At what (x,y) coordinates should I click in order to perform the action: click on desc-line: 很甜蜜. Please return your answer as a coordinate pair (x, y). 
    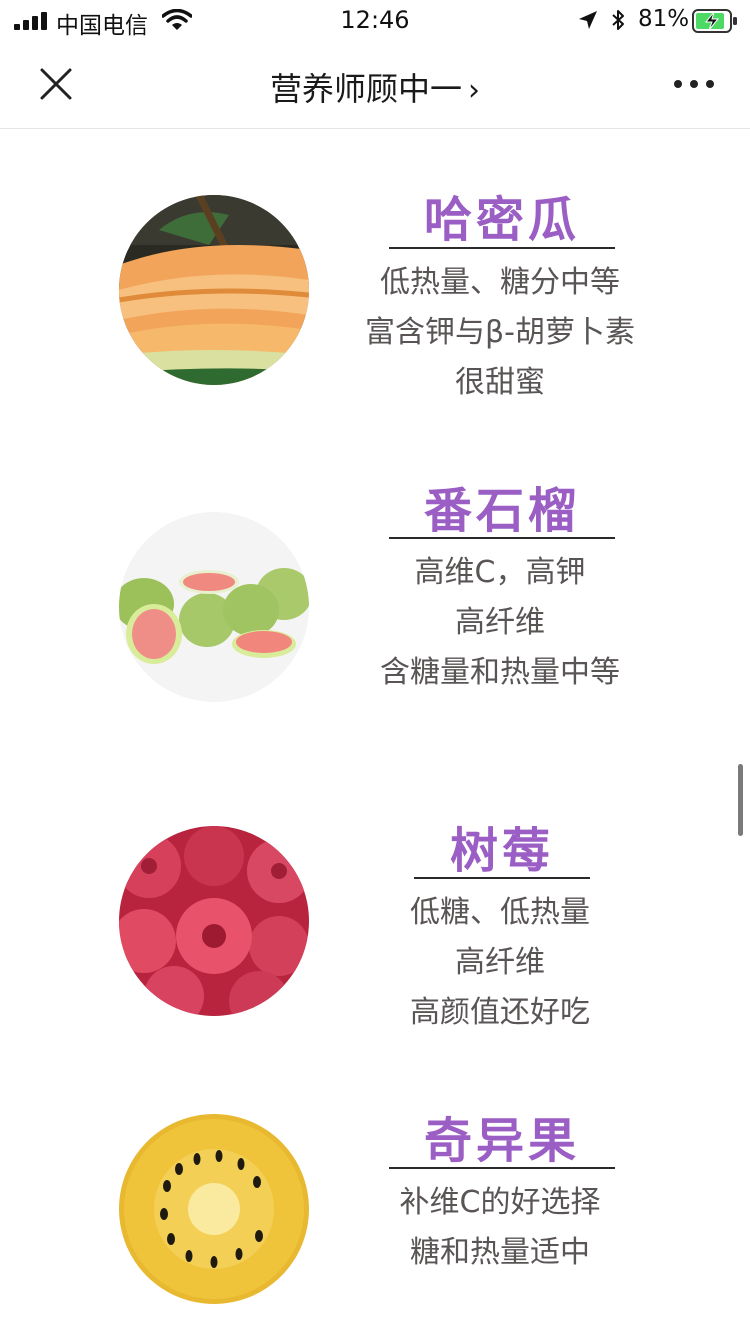
    Looking at the image, I should click on (500, 382).